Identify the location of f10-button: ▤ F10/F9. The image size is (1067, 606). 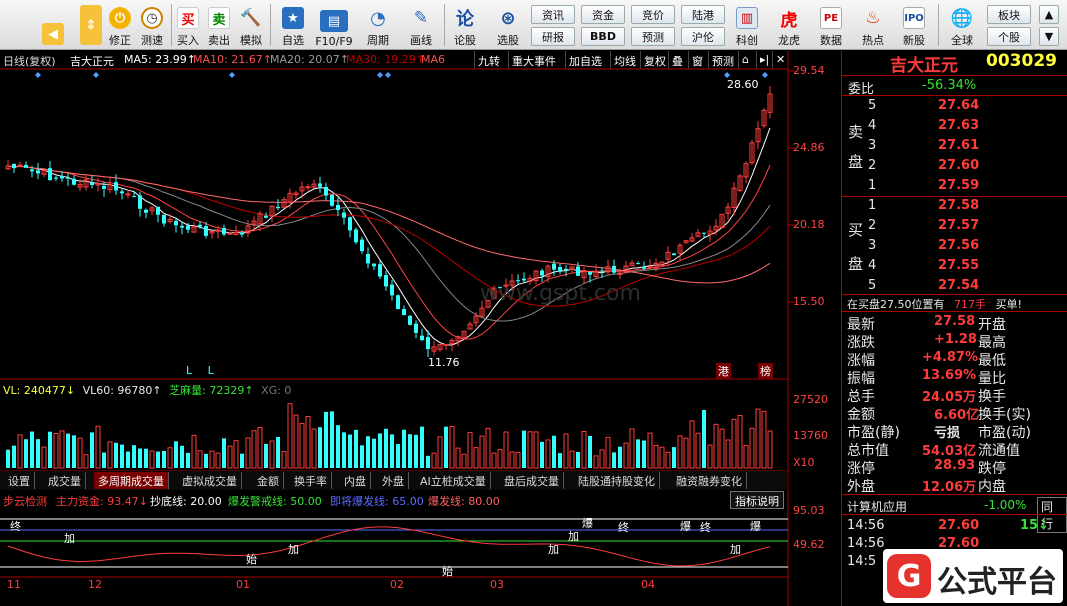
(334, 25).